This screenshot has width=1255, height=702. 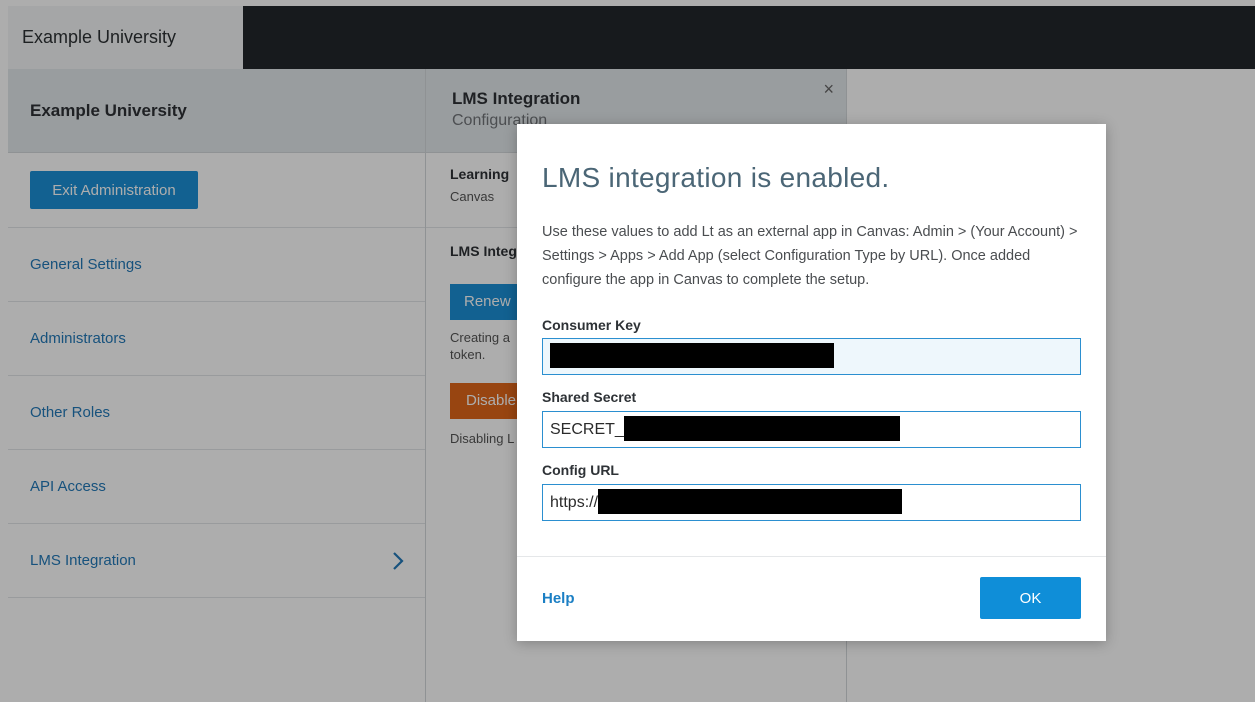 I want to click on ok-button: OK, so click(x=1030, y=598).